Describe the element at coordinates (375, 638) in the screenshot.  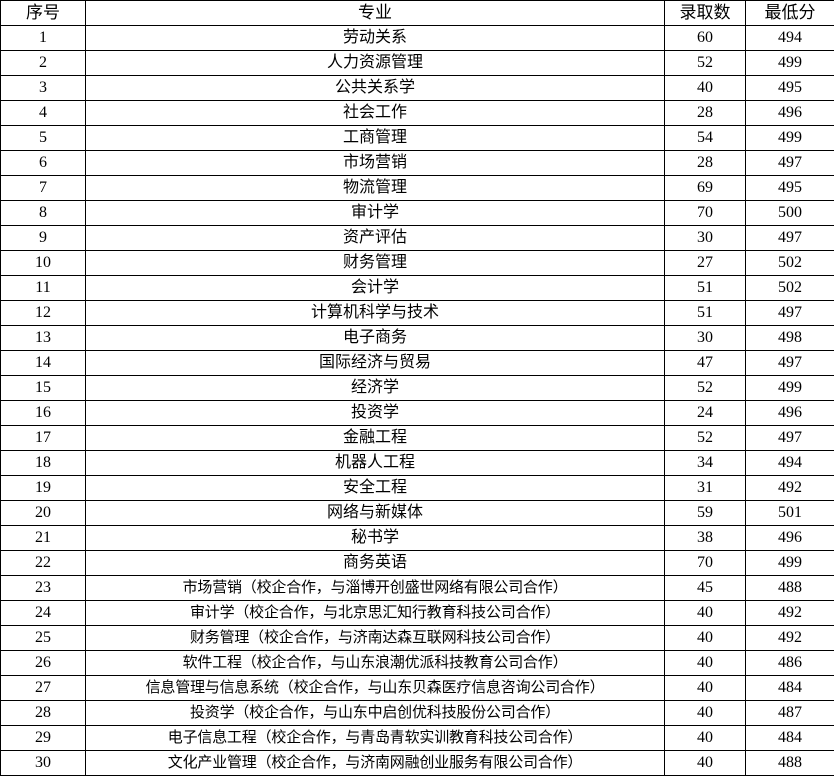
I see `cell-major-value: 财务管理（校企合作，与济南达森互联网科技公司合作）` at that location.